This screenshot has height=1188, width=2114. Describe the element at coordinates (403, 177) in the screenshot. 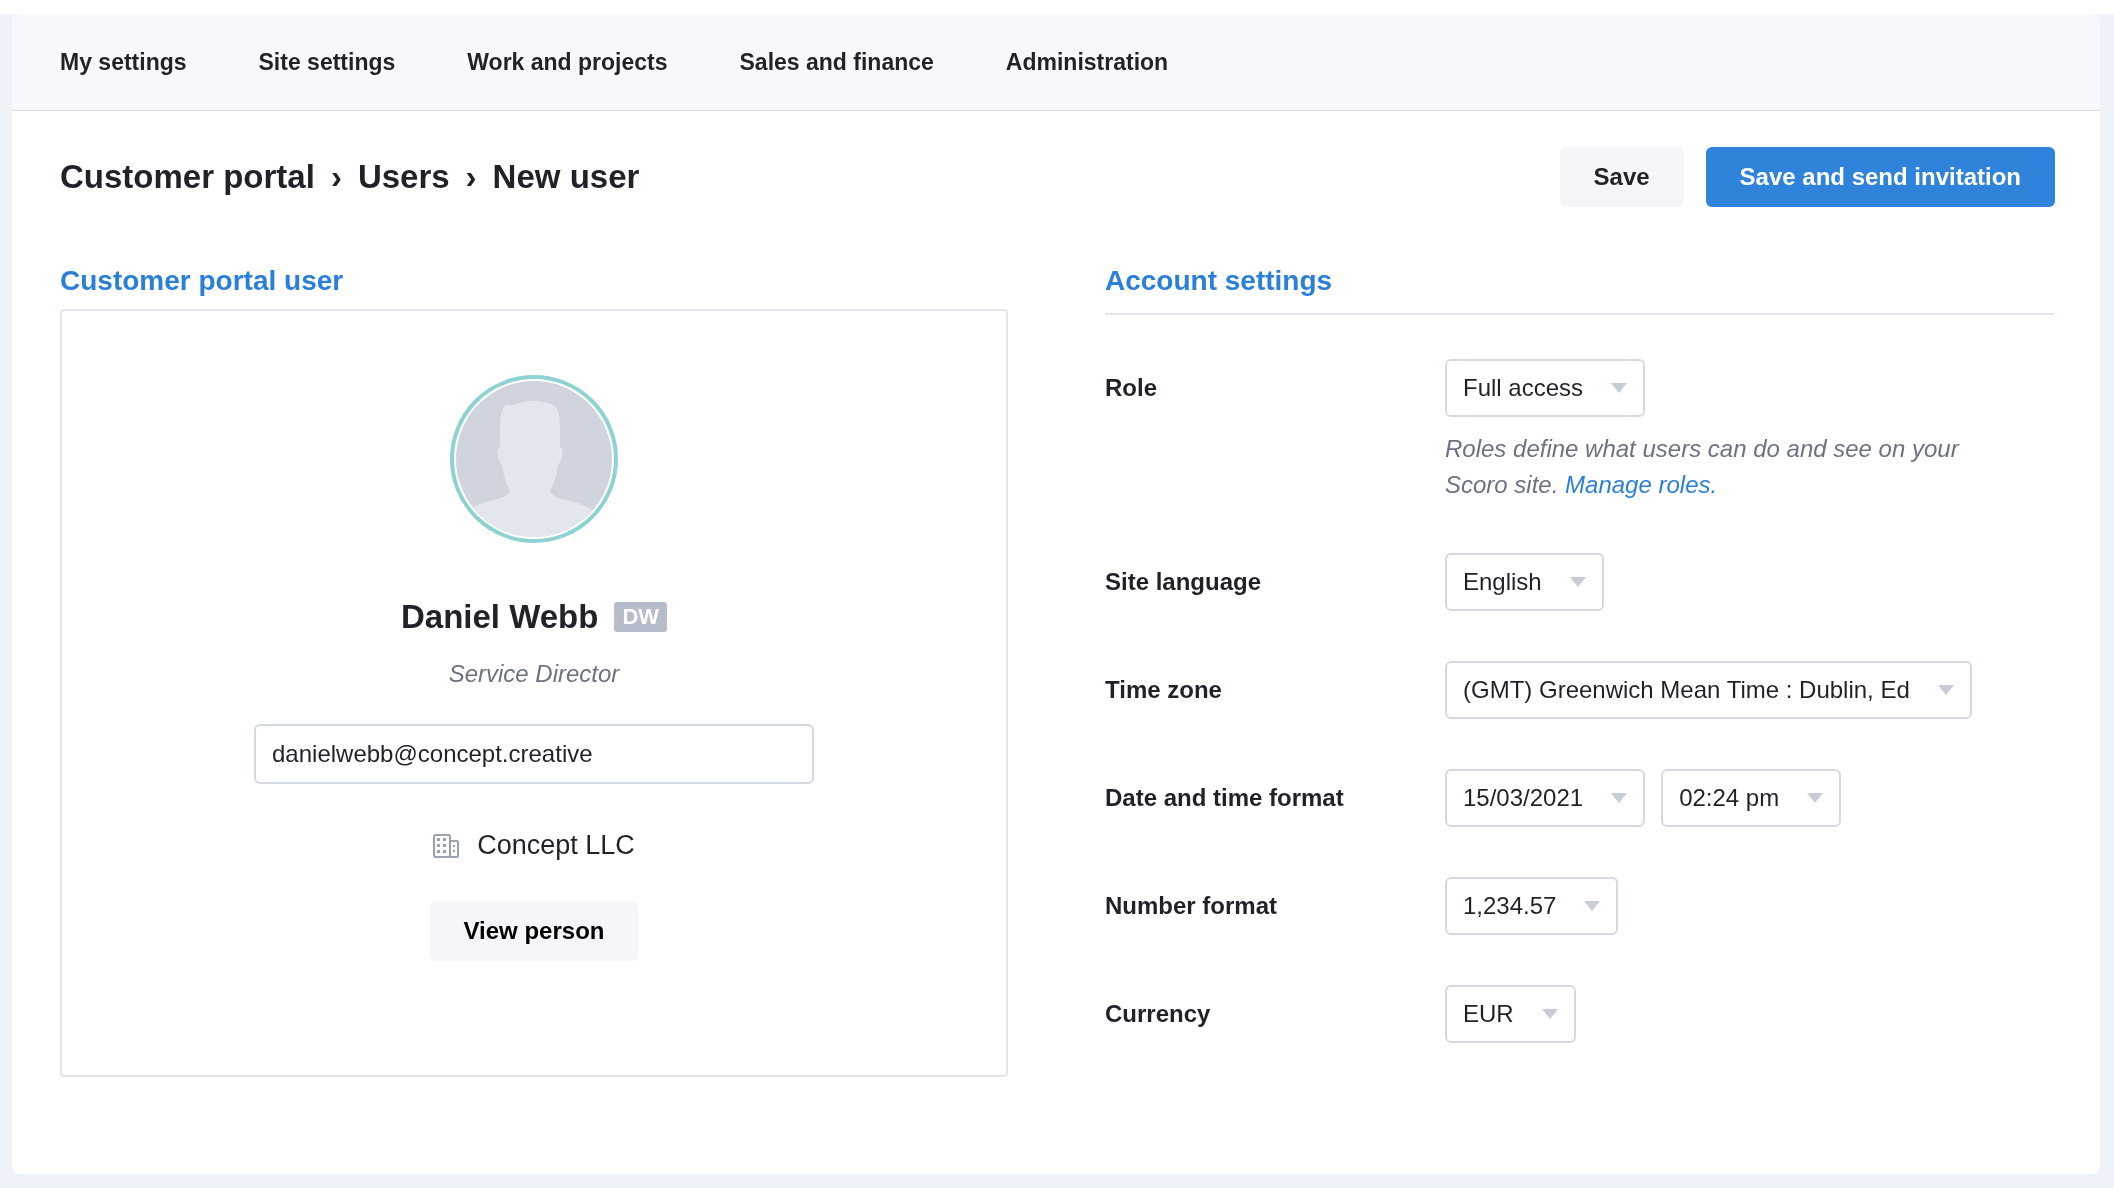

I see `breadcrumb-item: Users` at that location.